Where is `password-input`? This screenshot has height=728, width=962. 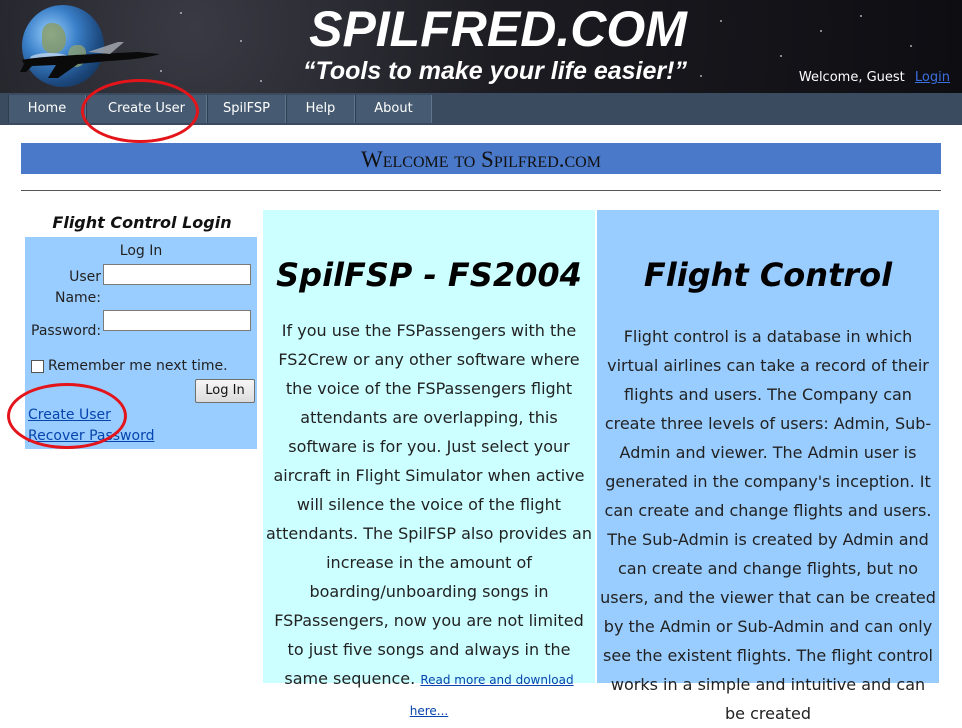 password-input is located at coordinates (177, 320).